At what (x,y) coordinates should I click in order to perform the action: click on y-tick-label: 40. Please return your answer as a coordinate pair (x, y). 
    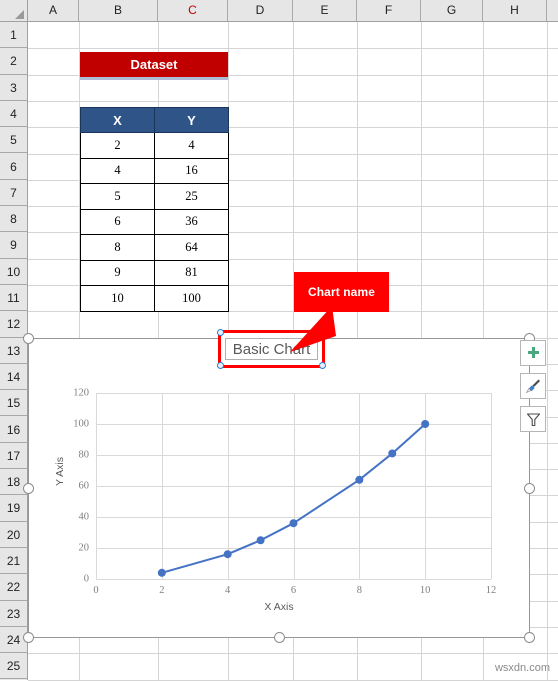
    Looking at the image, I should click on (84, 517).